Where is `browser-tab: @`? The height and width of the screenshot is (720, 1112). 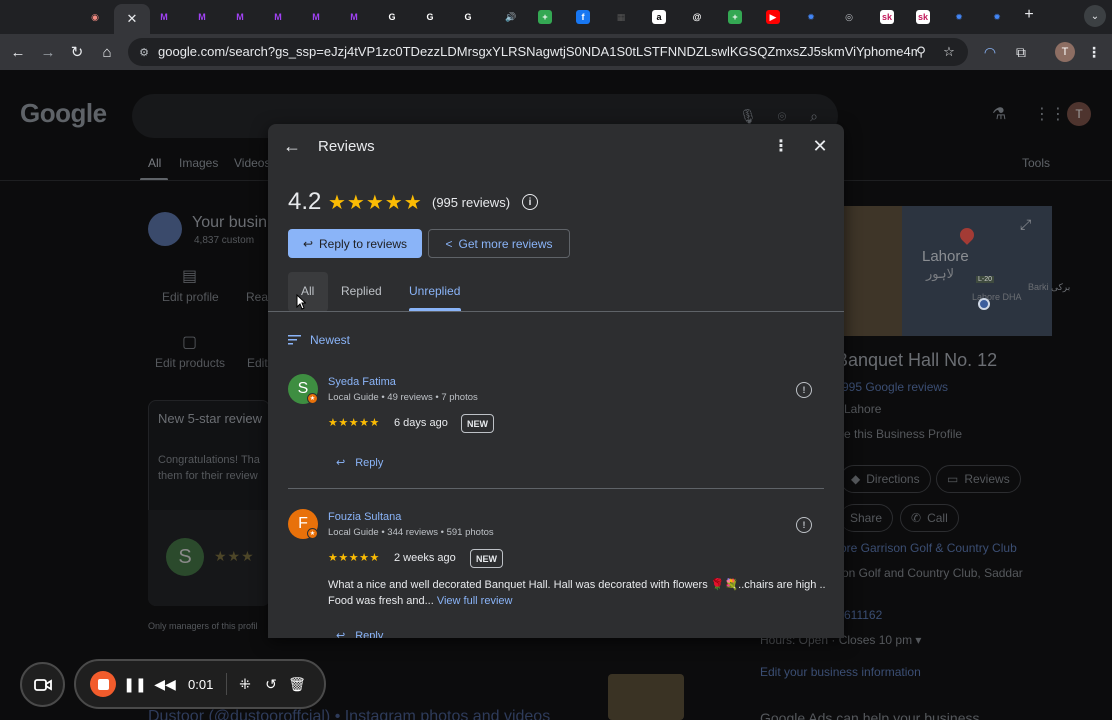 browser-tab: @ is located at coordinates (697, 17).